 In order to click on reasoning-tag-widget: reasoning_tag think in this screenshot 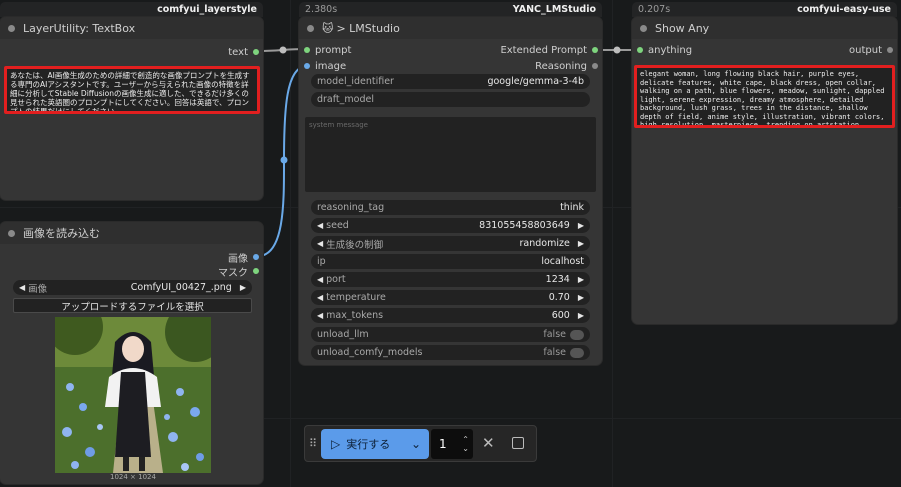, I will do `click(450, 207)`.